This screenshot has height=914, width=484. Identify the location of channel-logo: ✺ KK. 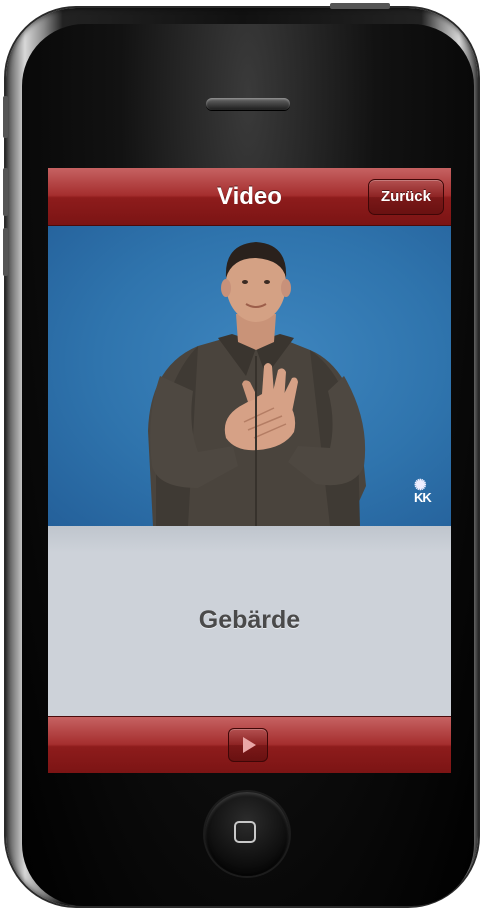
(423, 491).